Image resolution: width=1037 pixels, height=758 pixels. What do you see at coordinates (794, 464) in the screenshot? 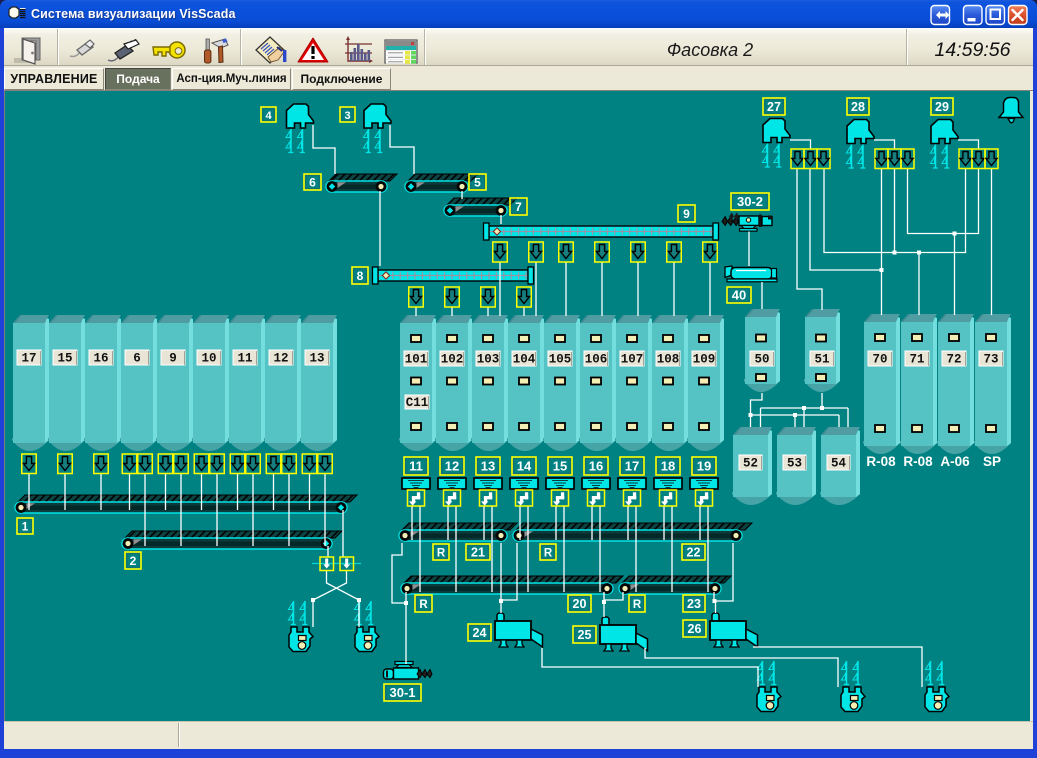
I see `svg-text: 53` at bounding box center [794, 464].